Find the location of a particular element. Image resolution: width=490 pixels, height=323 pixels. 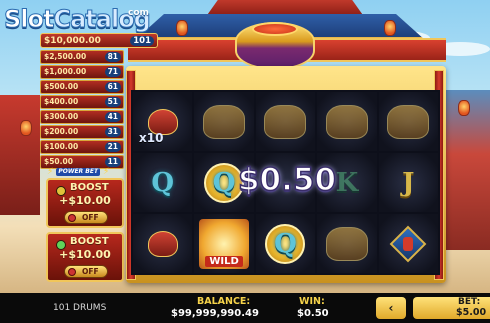

ladder-row: $1,000.00 71 is located at coordinates (82, 71).